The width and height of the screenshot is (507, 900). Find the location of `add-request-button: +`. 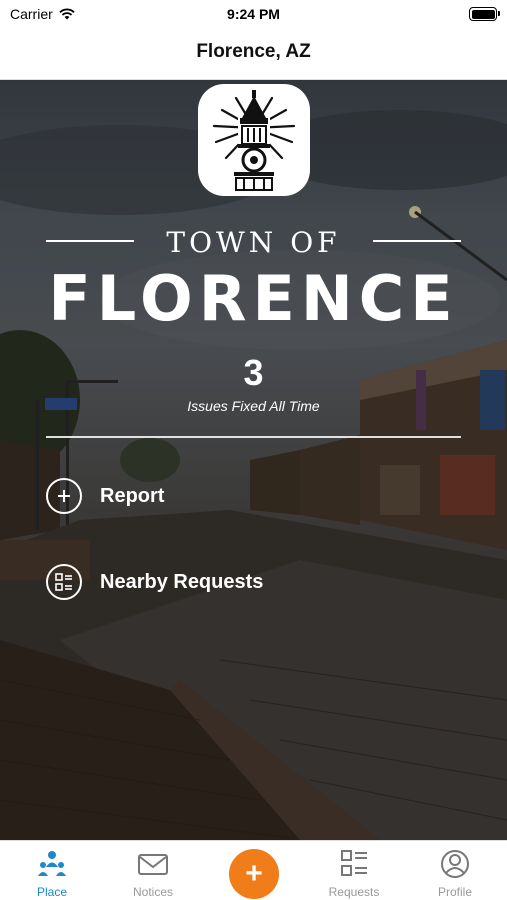

add-request-button: + is located at coordinates (254, 874).